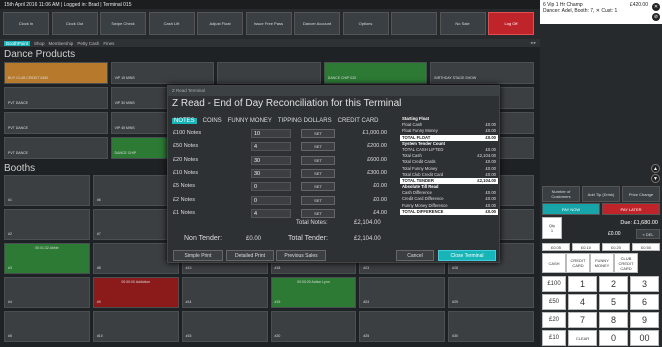 This screenshot has height=347, width=662. I want to click on product-tile: DANCE CHIP £20, so click(375, 73).